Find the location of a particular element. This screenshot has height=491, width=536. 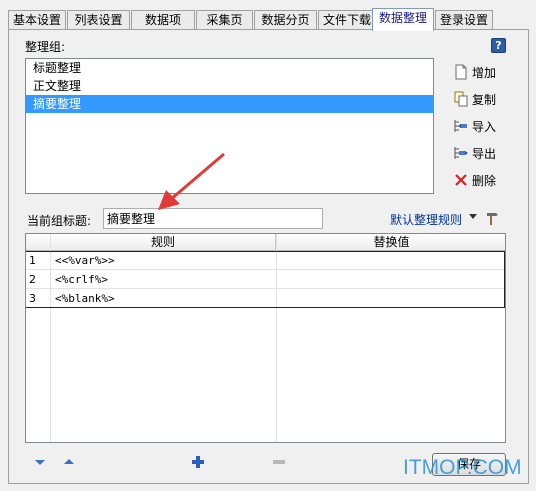

grid-corner is located at coordinates (38, 242).